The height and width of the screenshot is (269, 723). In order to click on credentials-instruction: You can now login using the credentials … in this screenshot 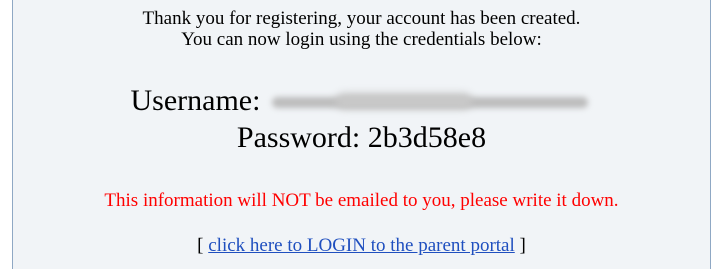, I will do `click(361, 39)`.